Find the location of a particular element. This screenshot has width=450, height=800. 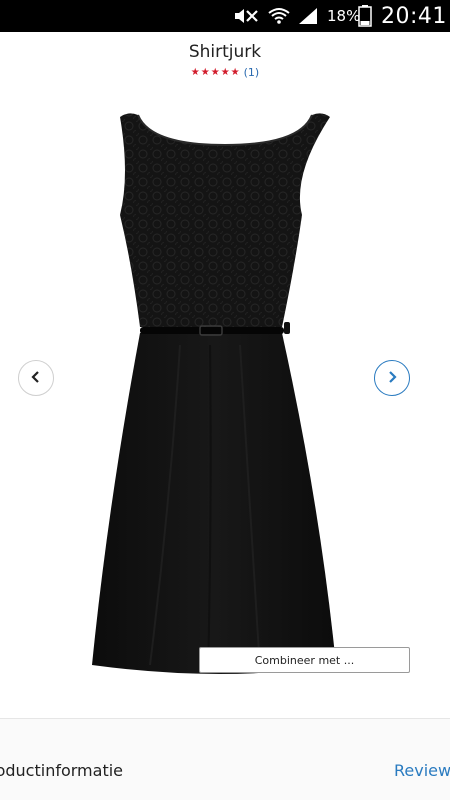

signal-icon is located at coordinates (308, 16).